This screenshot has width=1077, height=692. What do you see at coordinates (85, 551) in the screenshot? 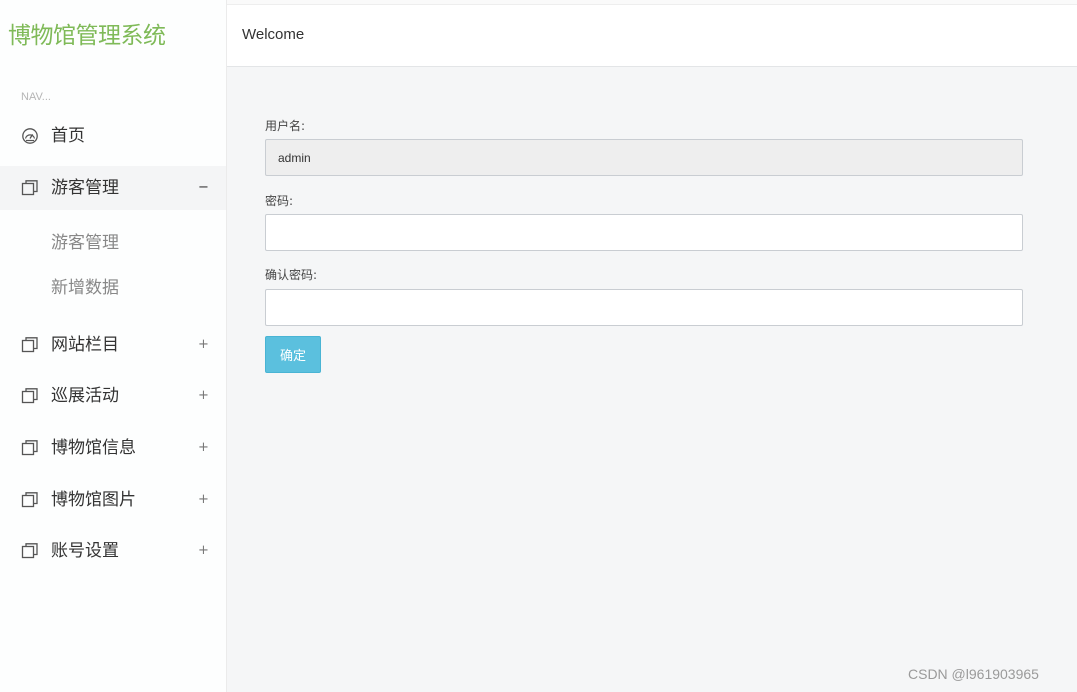
I see `sidebar-item-label: 账号设置` at bounding box center [85, 551].